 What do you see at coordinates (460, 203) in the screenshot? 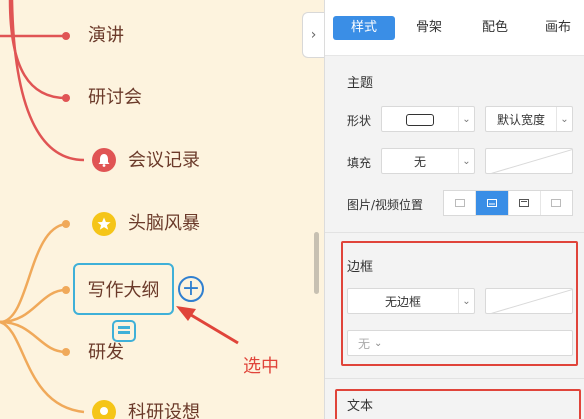
I see `media-left-icon` at bounding box center [460, 203].